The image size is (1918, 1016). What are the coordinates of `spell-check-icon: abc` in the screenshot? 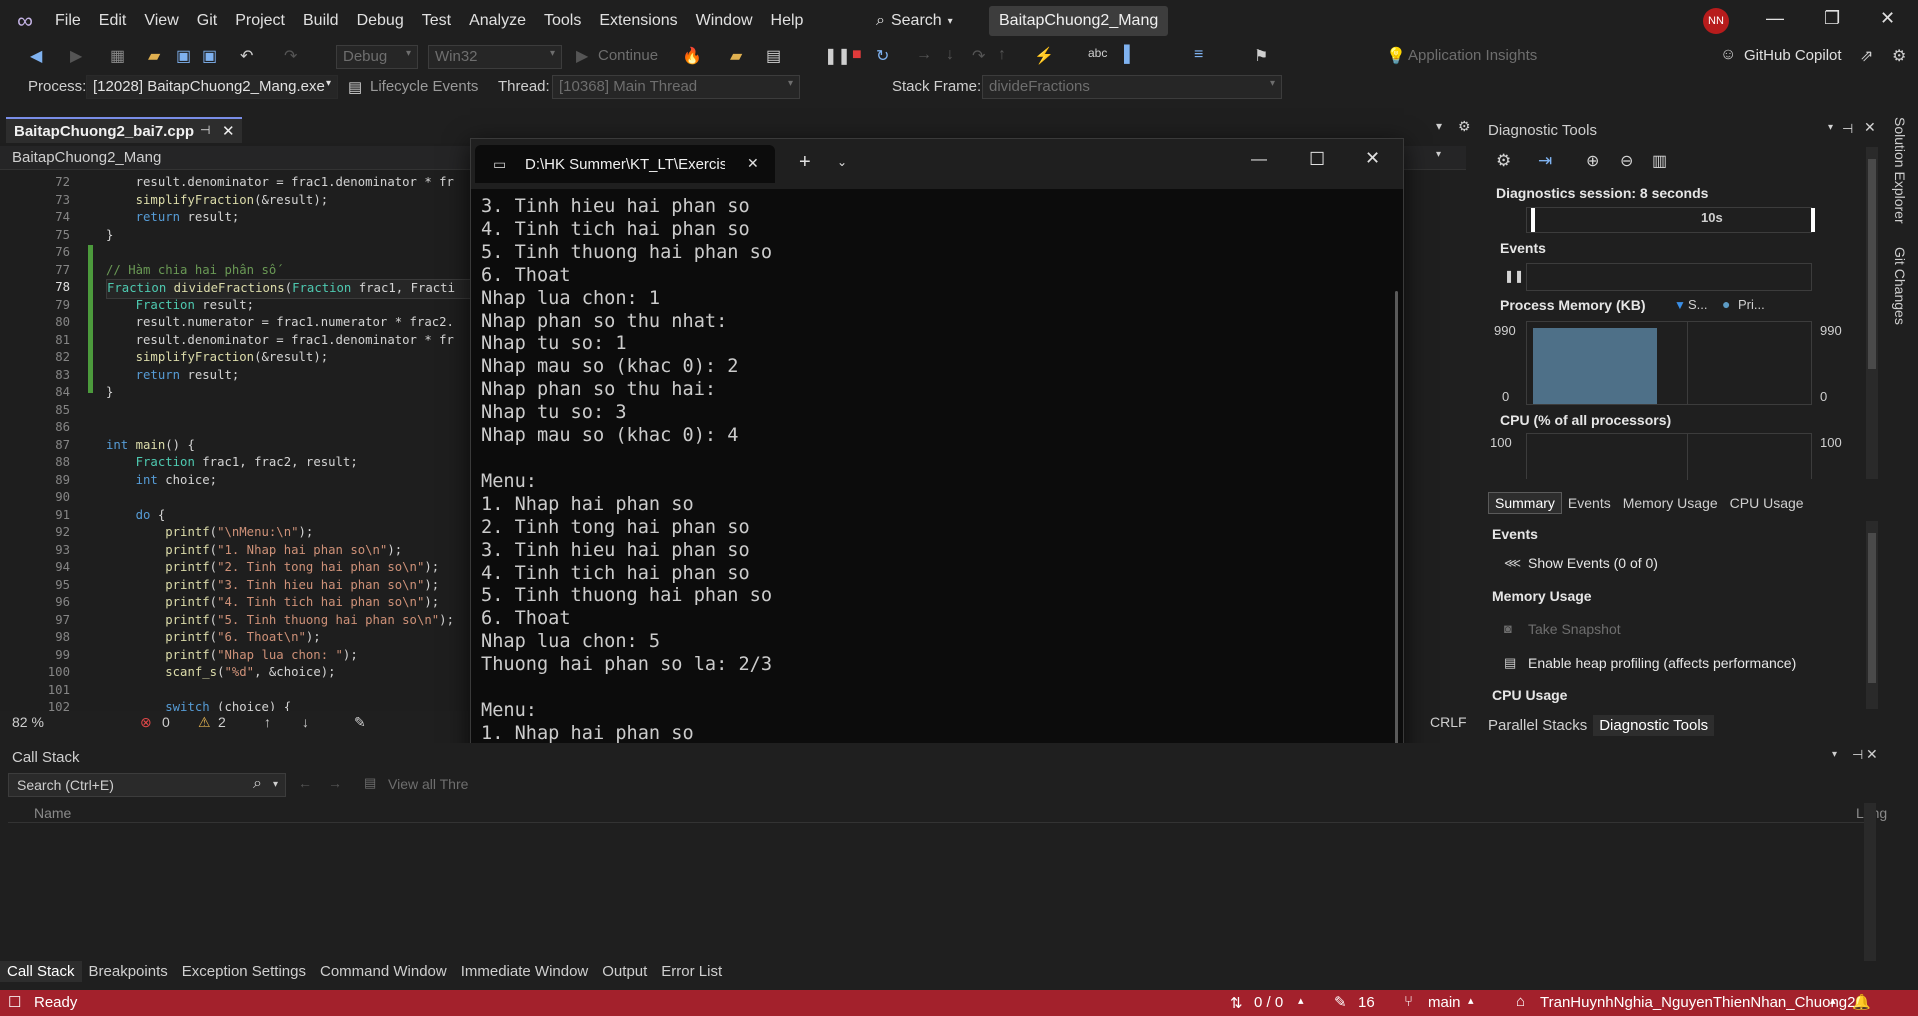 It's located at (1097, 53).